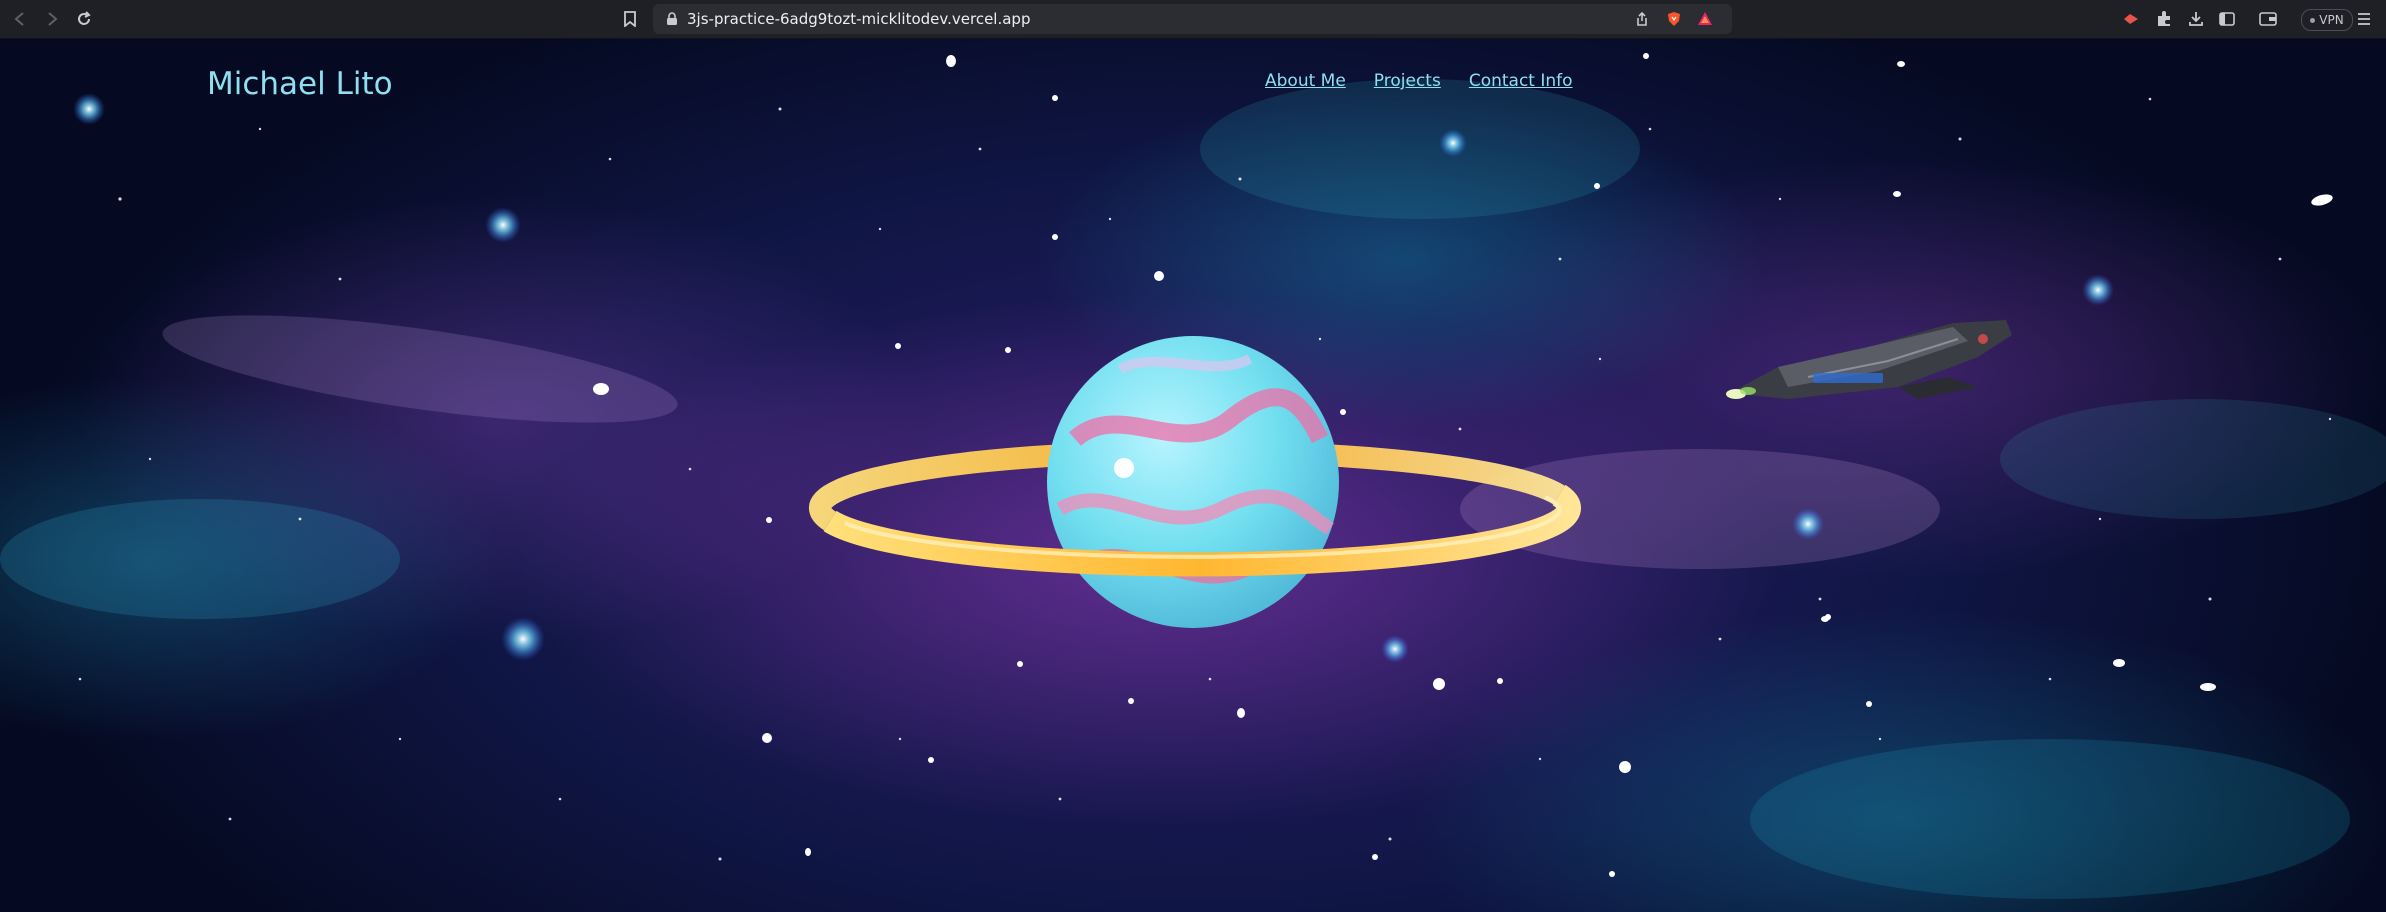  What do you see at coordinates (20, 19) in the screenshot?
I see `back-icon` at bounding box center [20, 19].